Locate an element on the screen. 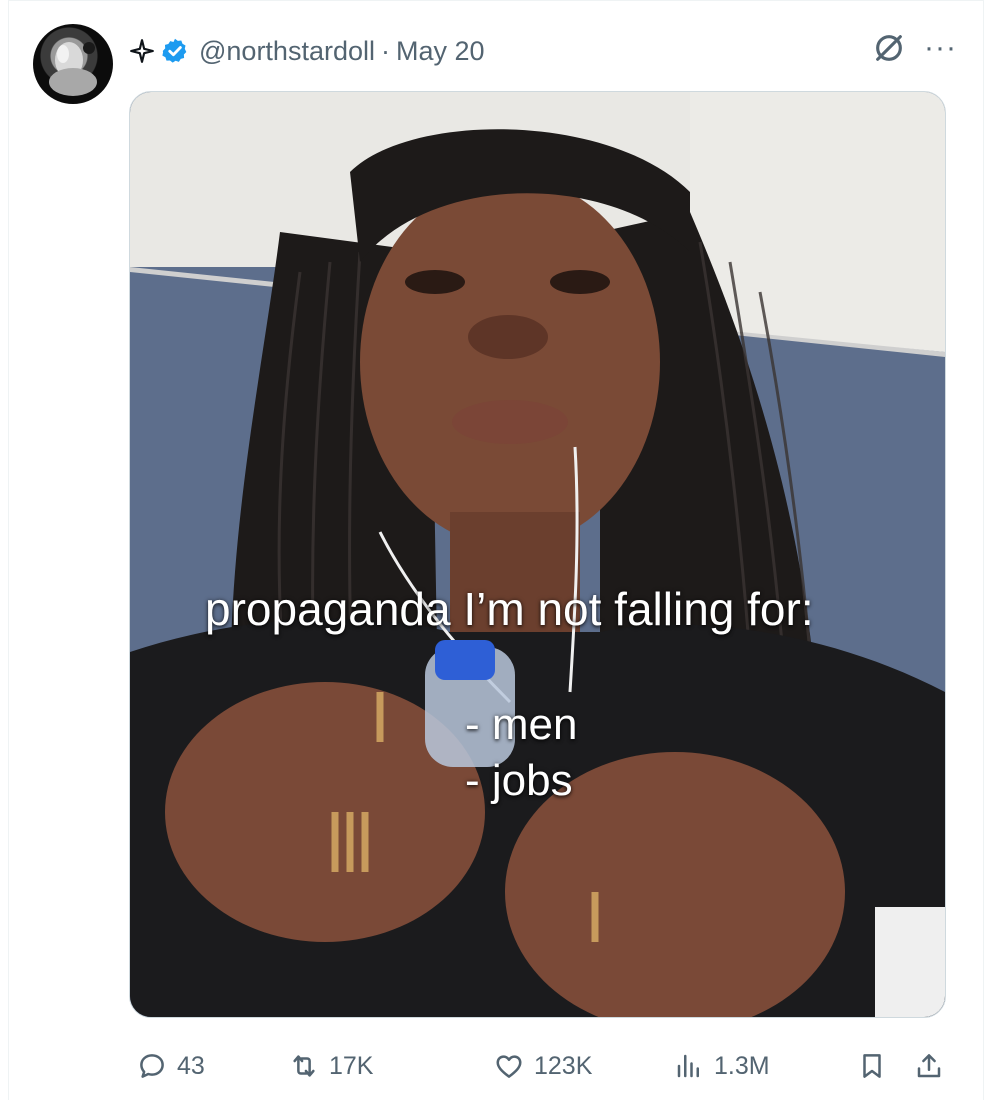  like-count: 123K is located at coordinates (563, 1065).